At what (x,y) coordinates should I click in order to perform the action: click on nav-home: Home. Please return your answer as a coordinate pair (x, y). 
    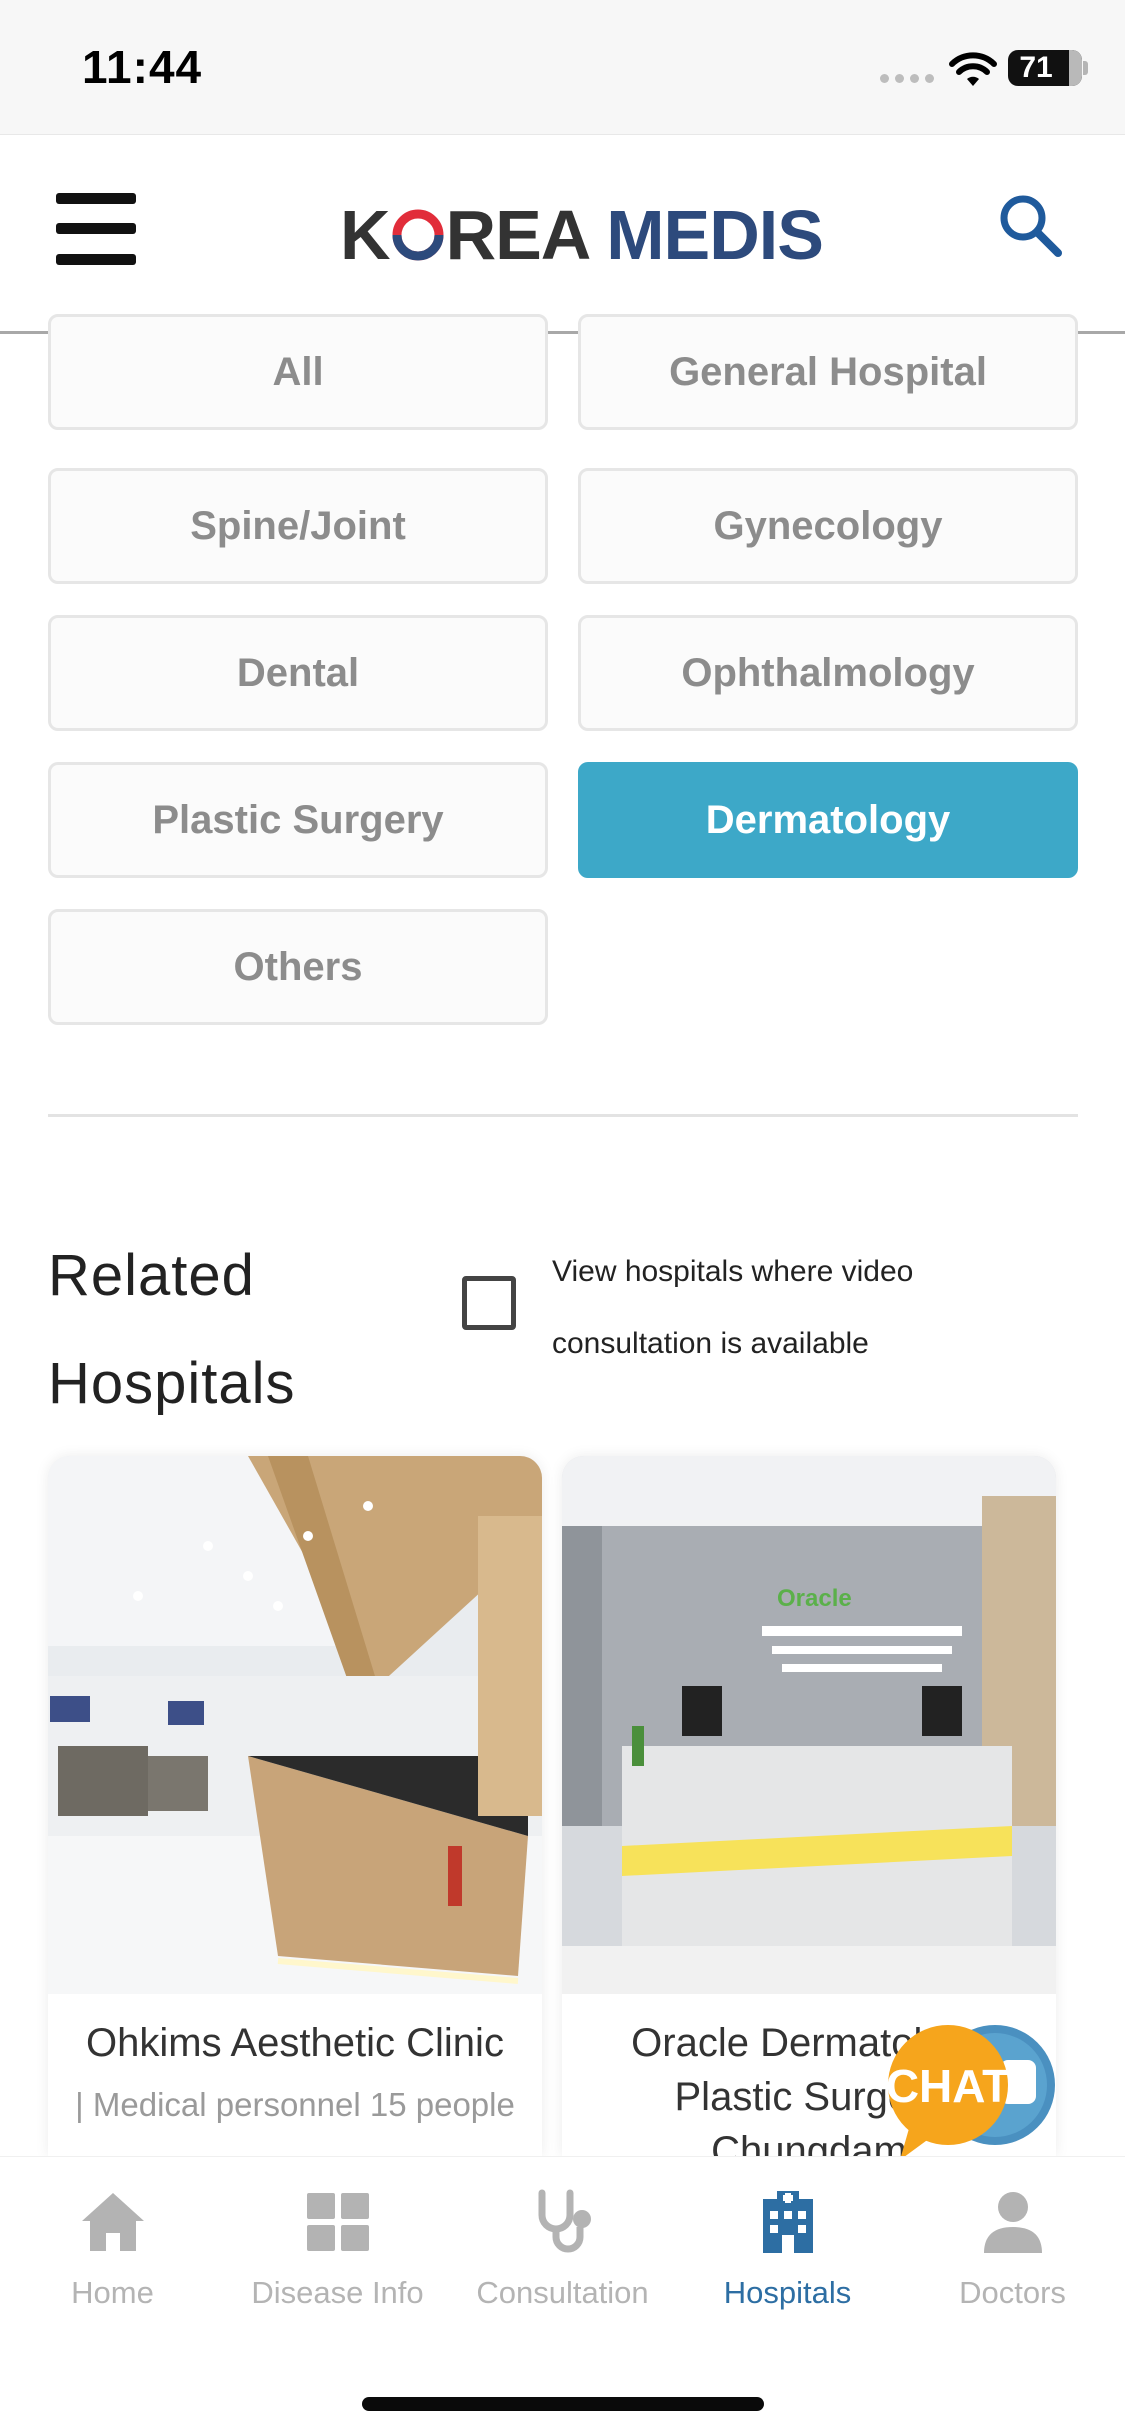
    Looking at the image, I should click on (112, 2252).